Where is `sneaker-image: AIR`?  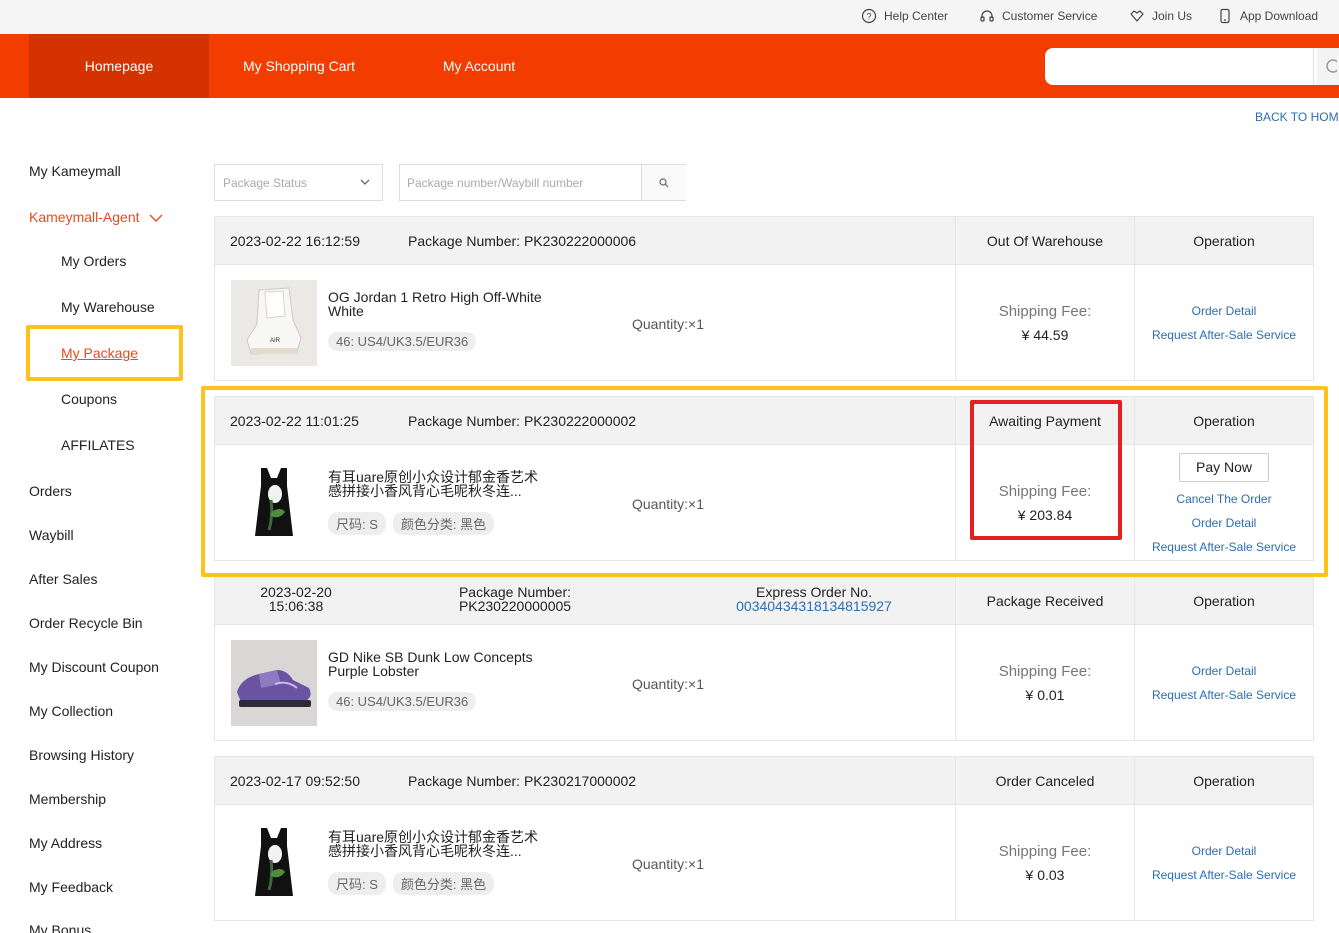 sneaker-image: AIR is located at coordinates (274, 323).